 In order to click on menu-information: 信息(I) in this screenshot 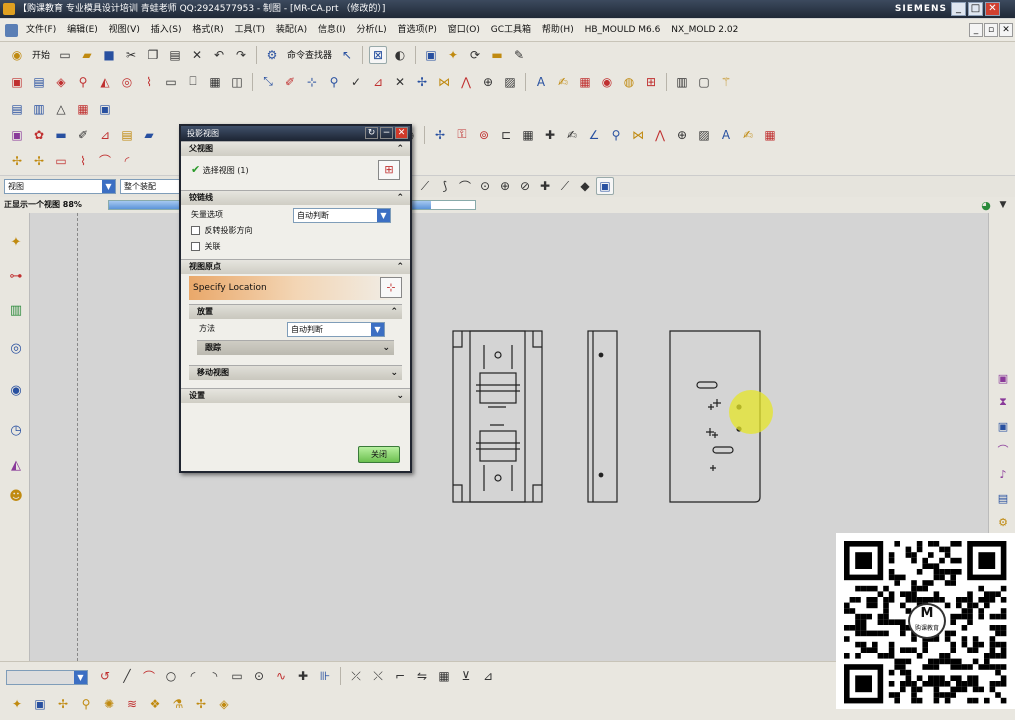, I will do `click(332, 30)`.